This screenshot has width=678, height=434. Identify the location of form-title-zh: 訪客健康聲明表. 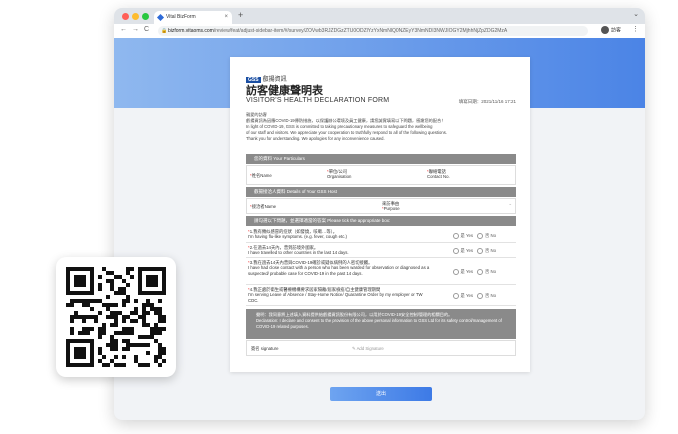
(284, 91).